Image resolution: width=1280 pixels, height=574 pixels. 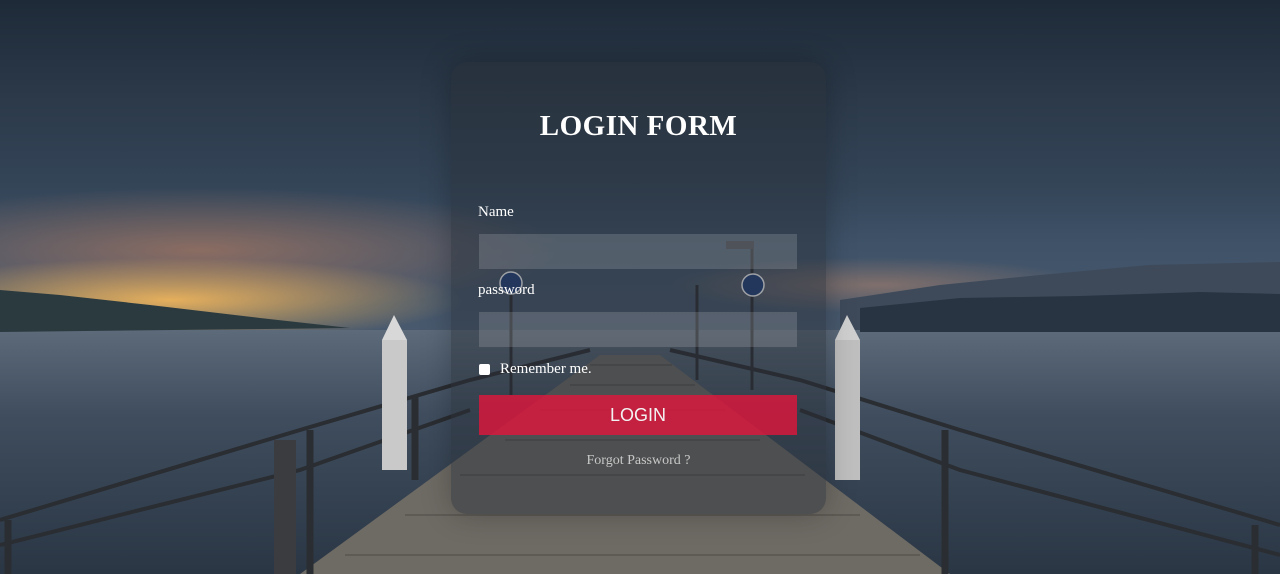 I want to click on login-button: LOGIN, so click(x=638, y=415).